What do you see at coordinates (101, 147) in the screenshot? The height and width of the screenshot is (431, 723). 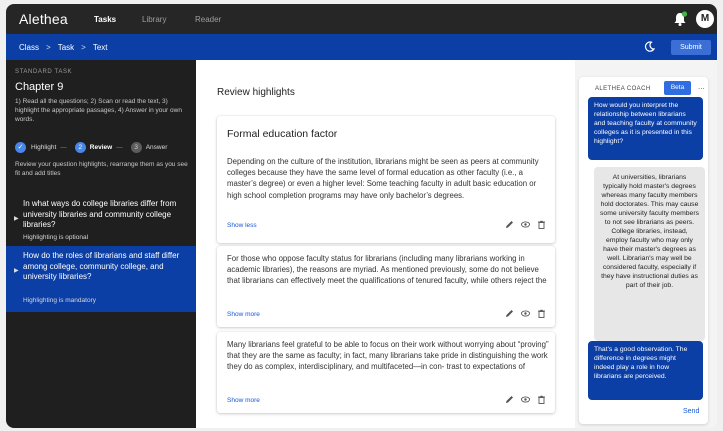 I see `step-review: Review` at bounding box center [101, 147].